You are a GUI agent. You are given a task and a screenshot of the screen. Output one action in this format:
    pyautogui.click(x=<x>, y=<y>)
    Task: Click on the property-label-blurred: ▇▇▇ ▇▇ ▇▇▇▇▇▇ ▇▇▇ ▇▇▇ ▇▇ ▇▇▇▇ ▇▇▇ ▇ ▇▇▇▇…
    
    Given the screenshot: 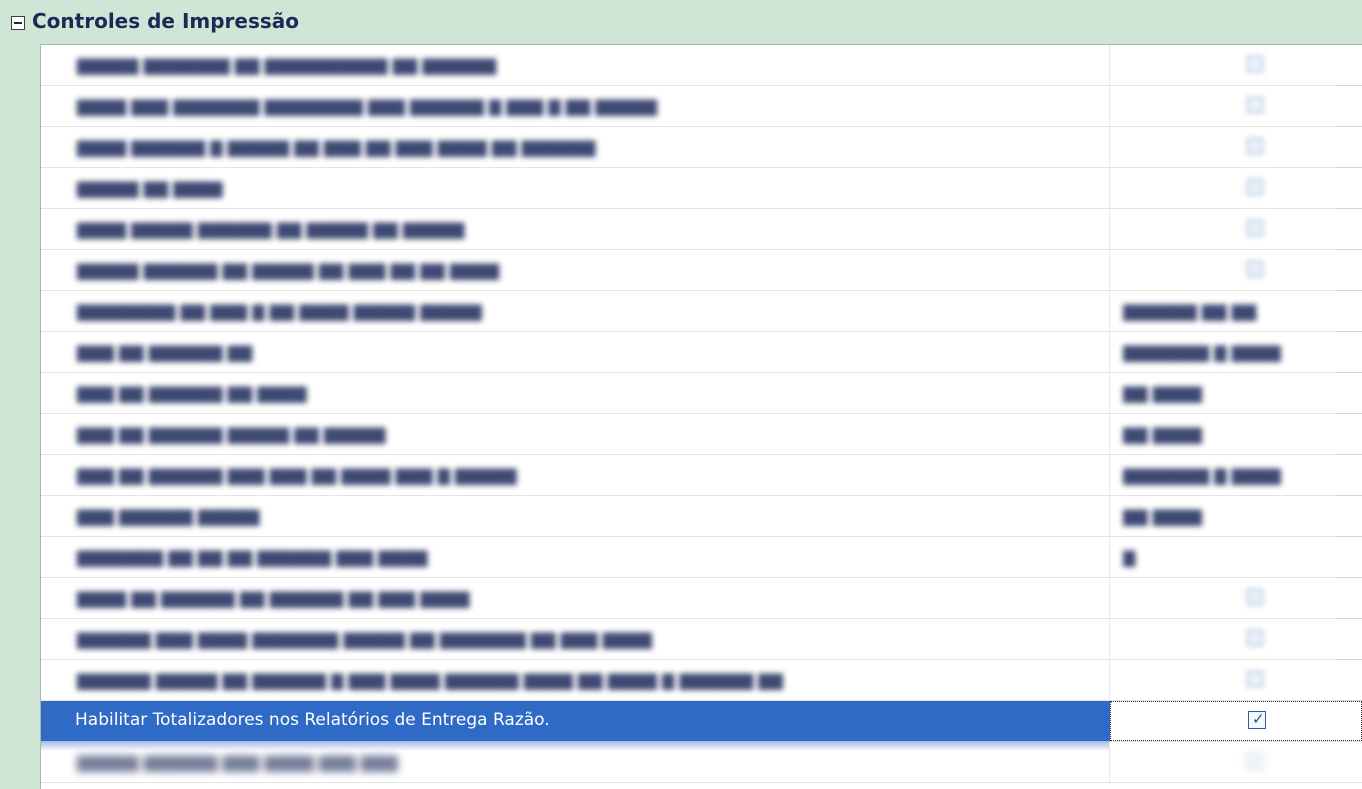 What is the action you would take?
    pyautogui.click(x=297, y=475)
    